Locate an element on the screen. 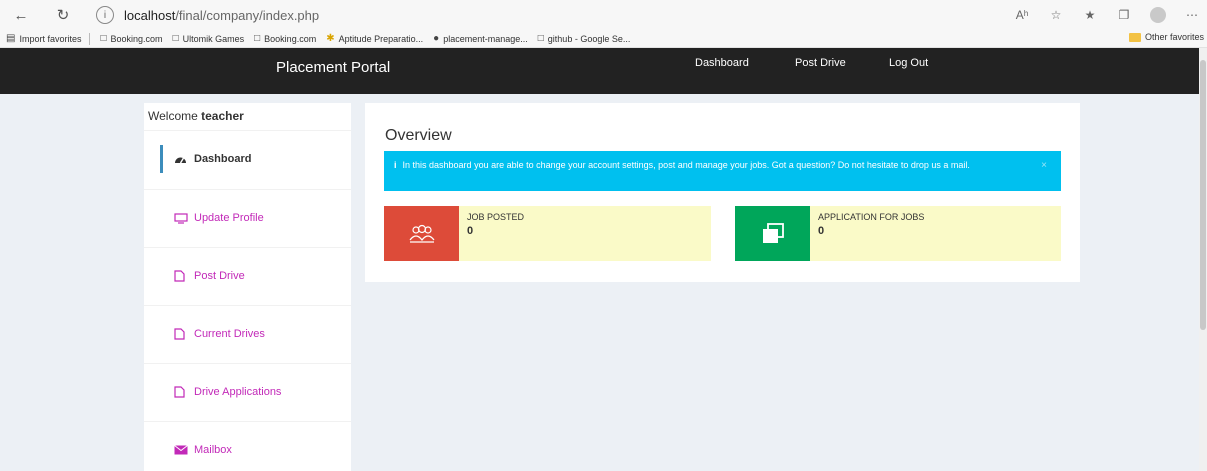 This screenshot has width=1207, height=471. url-text: localhost/final/company/index.php is located at coordinates (221, 15).